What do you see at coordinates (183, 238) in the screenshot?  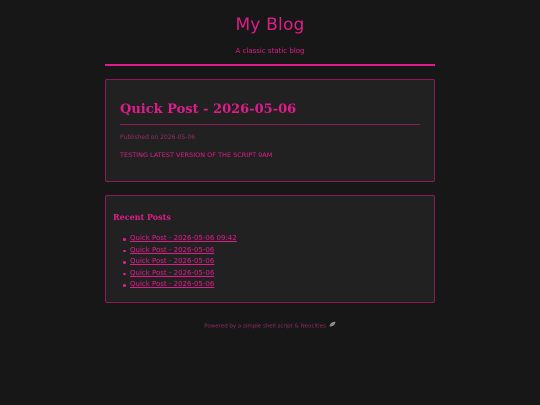 I see `recent-post-link: Quick Post - 2026-05-06 09:42` at bounding box center [183, 238].